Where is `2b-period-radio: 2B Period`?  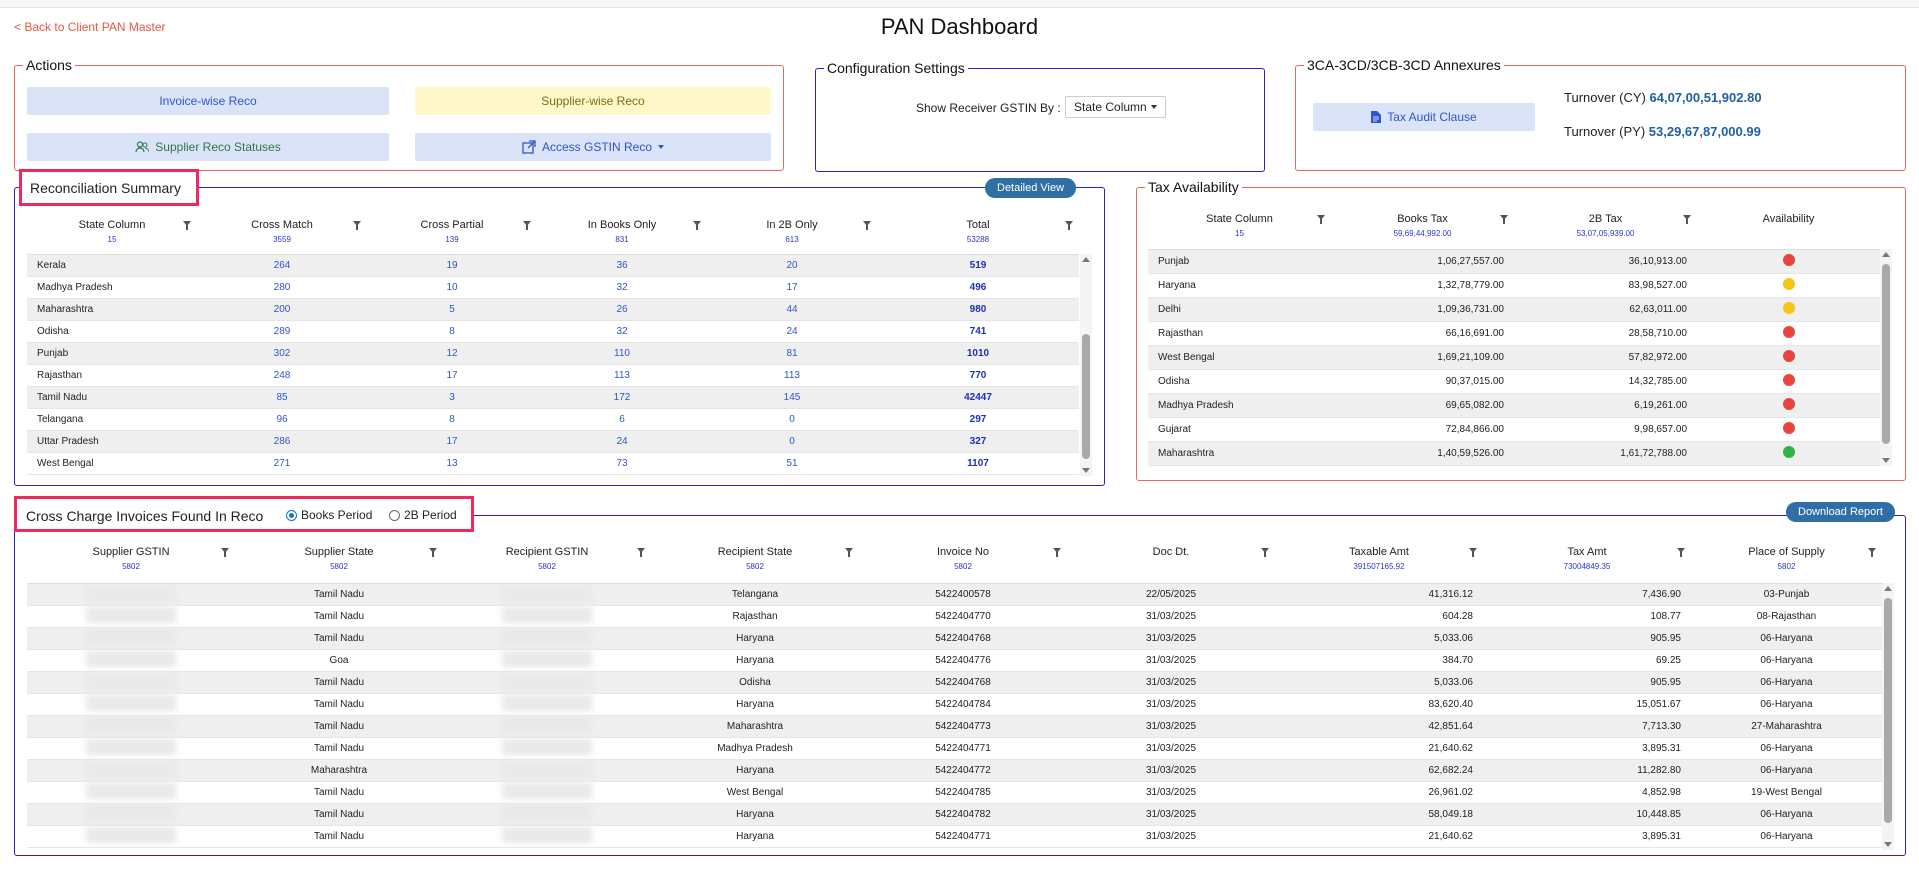
2b-period-radio: 2B Period is located at coordinates (423, 515).